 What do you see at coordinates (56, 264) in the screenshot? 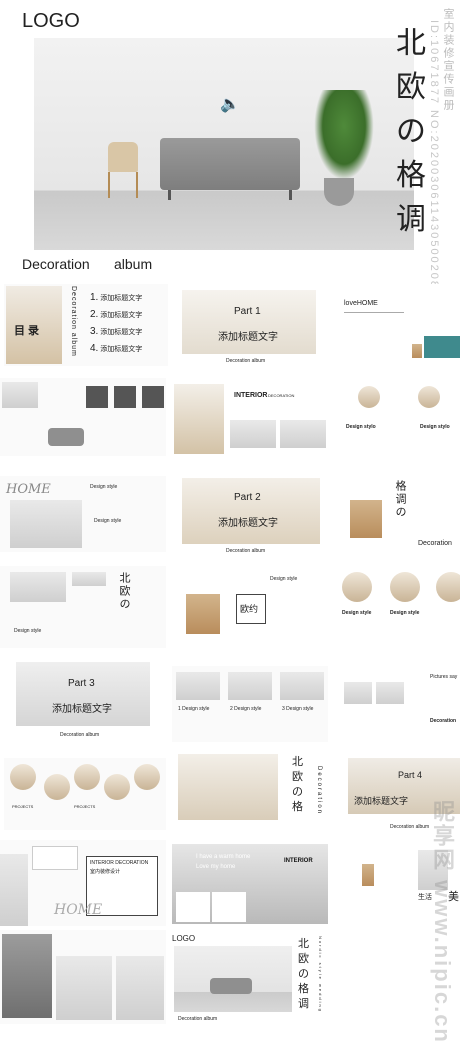
I see `hero-subtitle-decoration: Decoration` at bounding box center [56, 264].